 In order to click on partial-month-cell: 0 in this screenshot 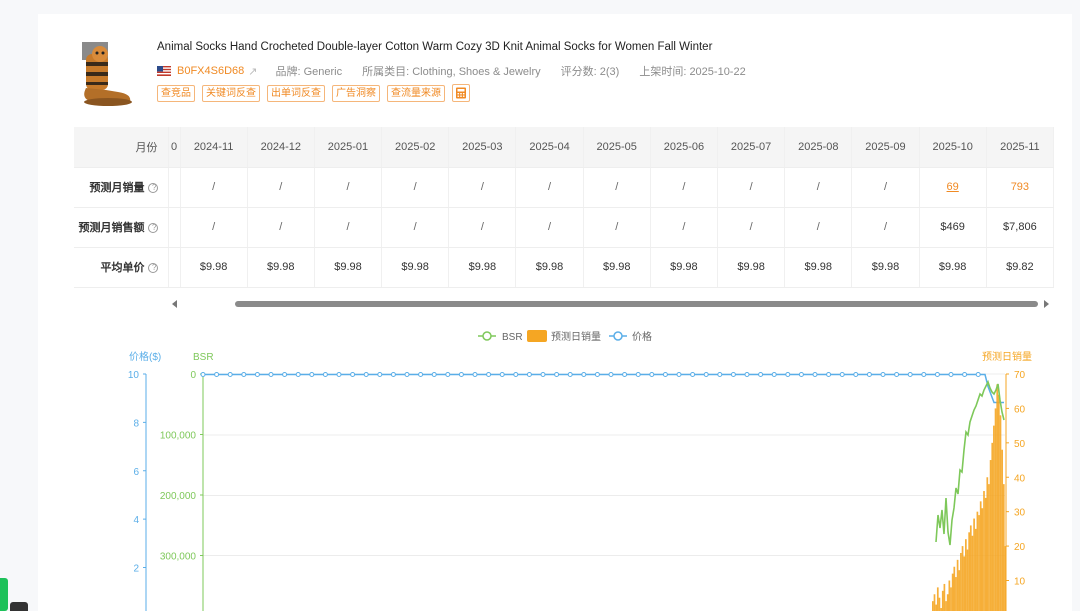, I will do `click(174, 147)`.